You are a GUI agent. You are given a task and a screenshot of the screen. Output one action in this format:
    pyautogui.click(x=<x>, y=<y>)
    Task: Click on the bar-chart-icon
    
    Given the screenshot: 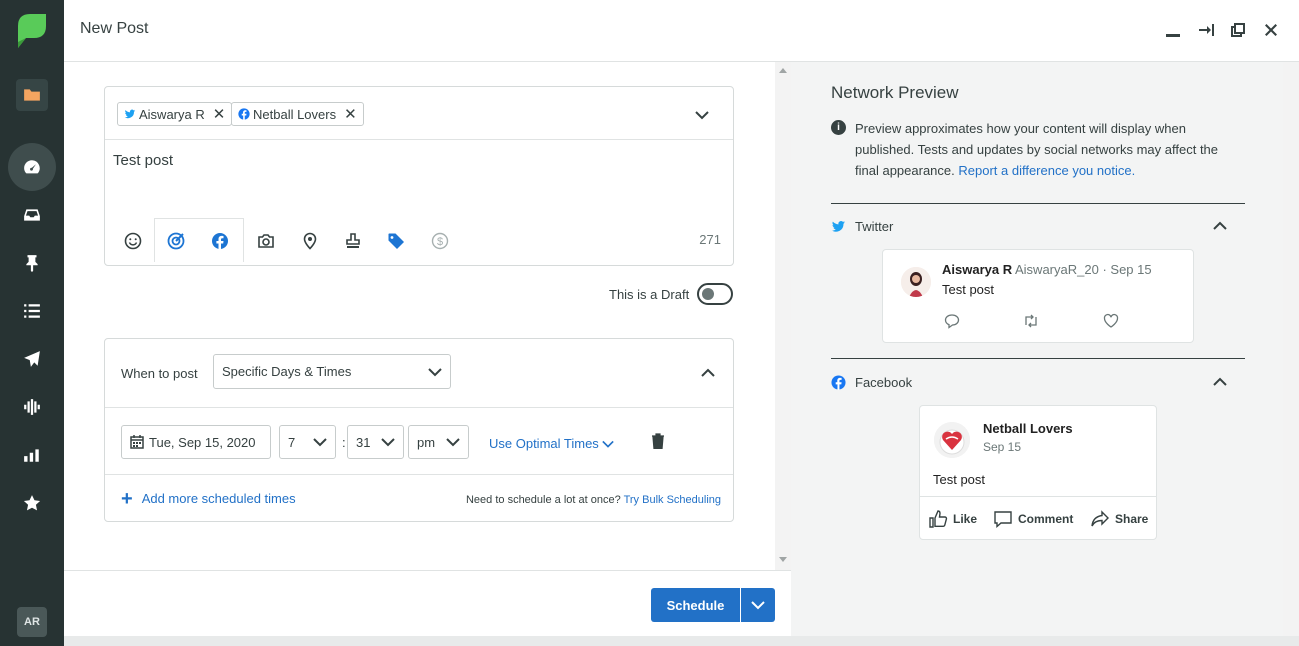 What is the action you would take?
    pyautogui.click(x=31, y=455)
    